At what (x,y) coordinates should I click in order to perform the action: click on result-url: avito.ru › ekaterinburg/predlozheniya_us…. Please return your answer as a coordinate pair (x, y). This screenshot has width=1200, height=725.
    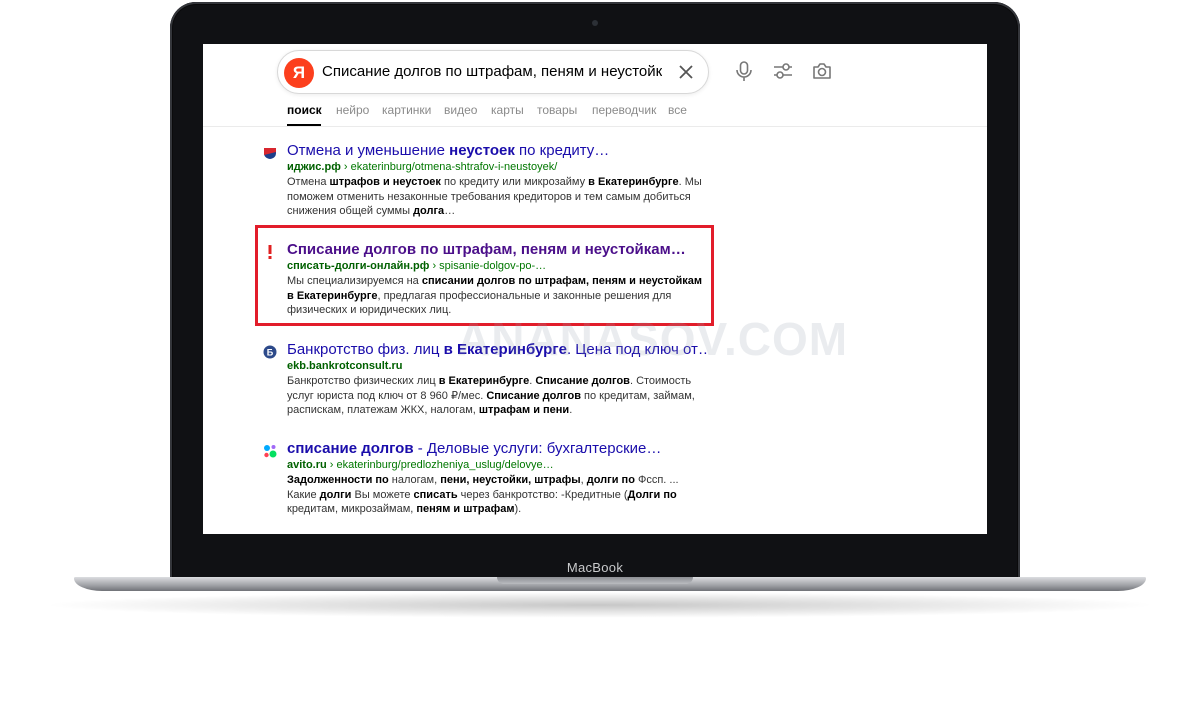
    Looking at the image, I should click on (497, 465).